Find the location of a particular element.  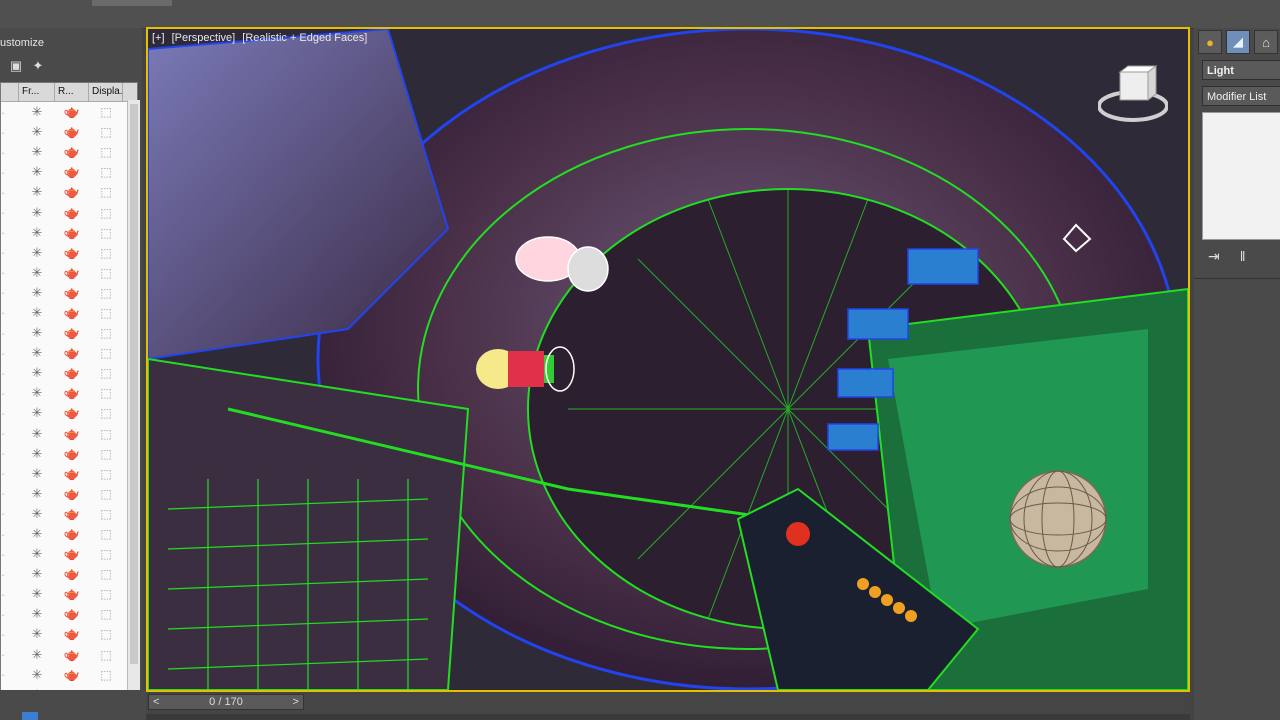

pin-stack-icon: ⇥ is located at coordinates (1214, 256).